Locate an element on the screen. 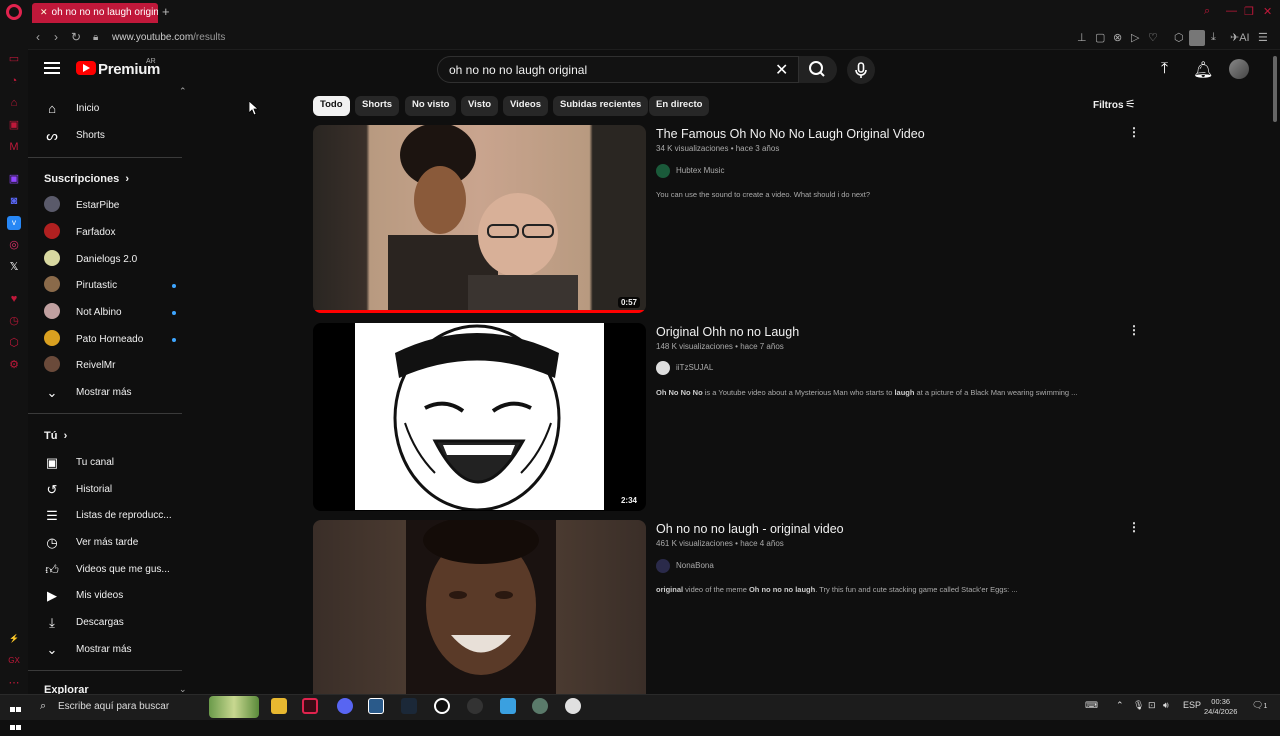 The image size is (1280, 736). notifications-icon: 🔔︎ is located at coordinates (1203, 70).